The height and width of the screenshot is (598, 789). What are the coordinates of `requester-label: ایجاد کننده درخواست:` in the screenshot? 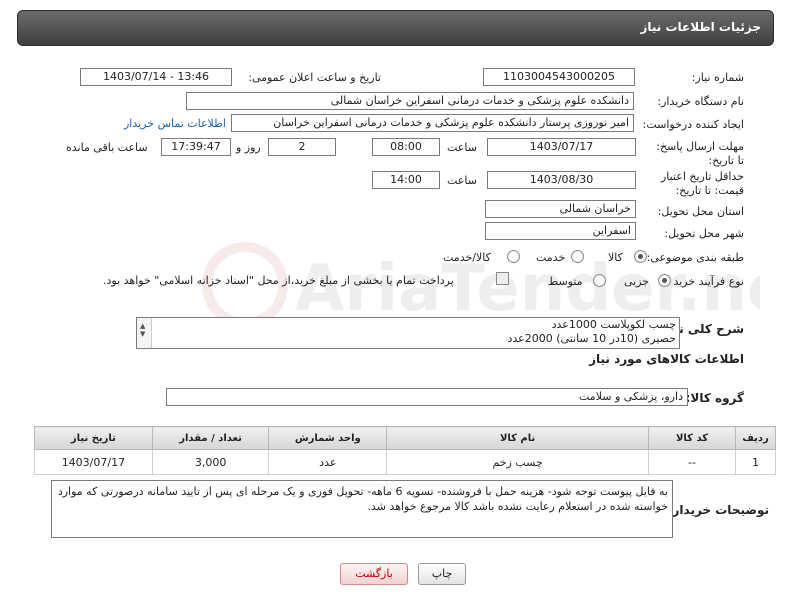 It's located at (693, 124).